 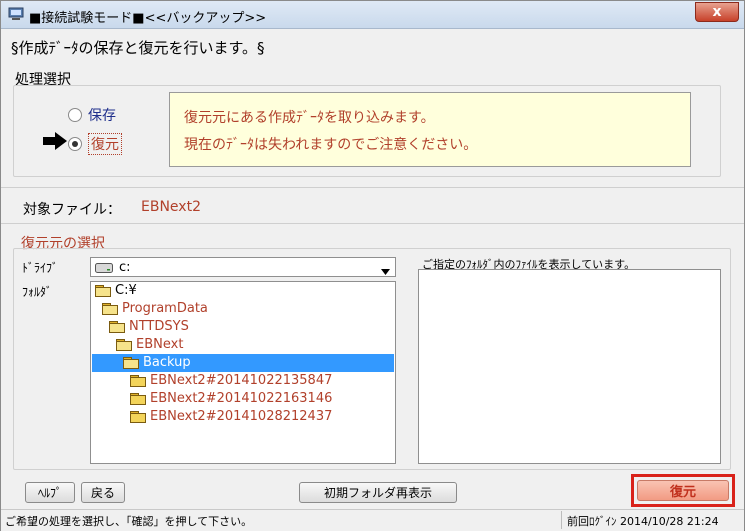 I want to click on tree-item-backup-1: EBNext2#20141022135847, so click(x=231, y=380).